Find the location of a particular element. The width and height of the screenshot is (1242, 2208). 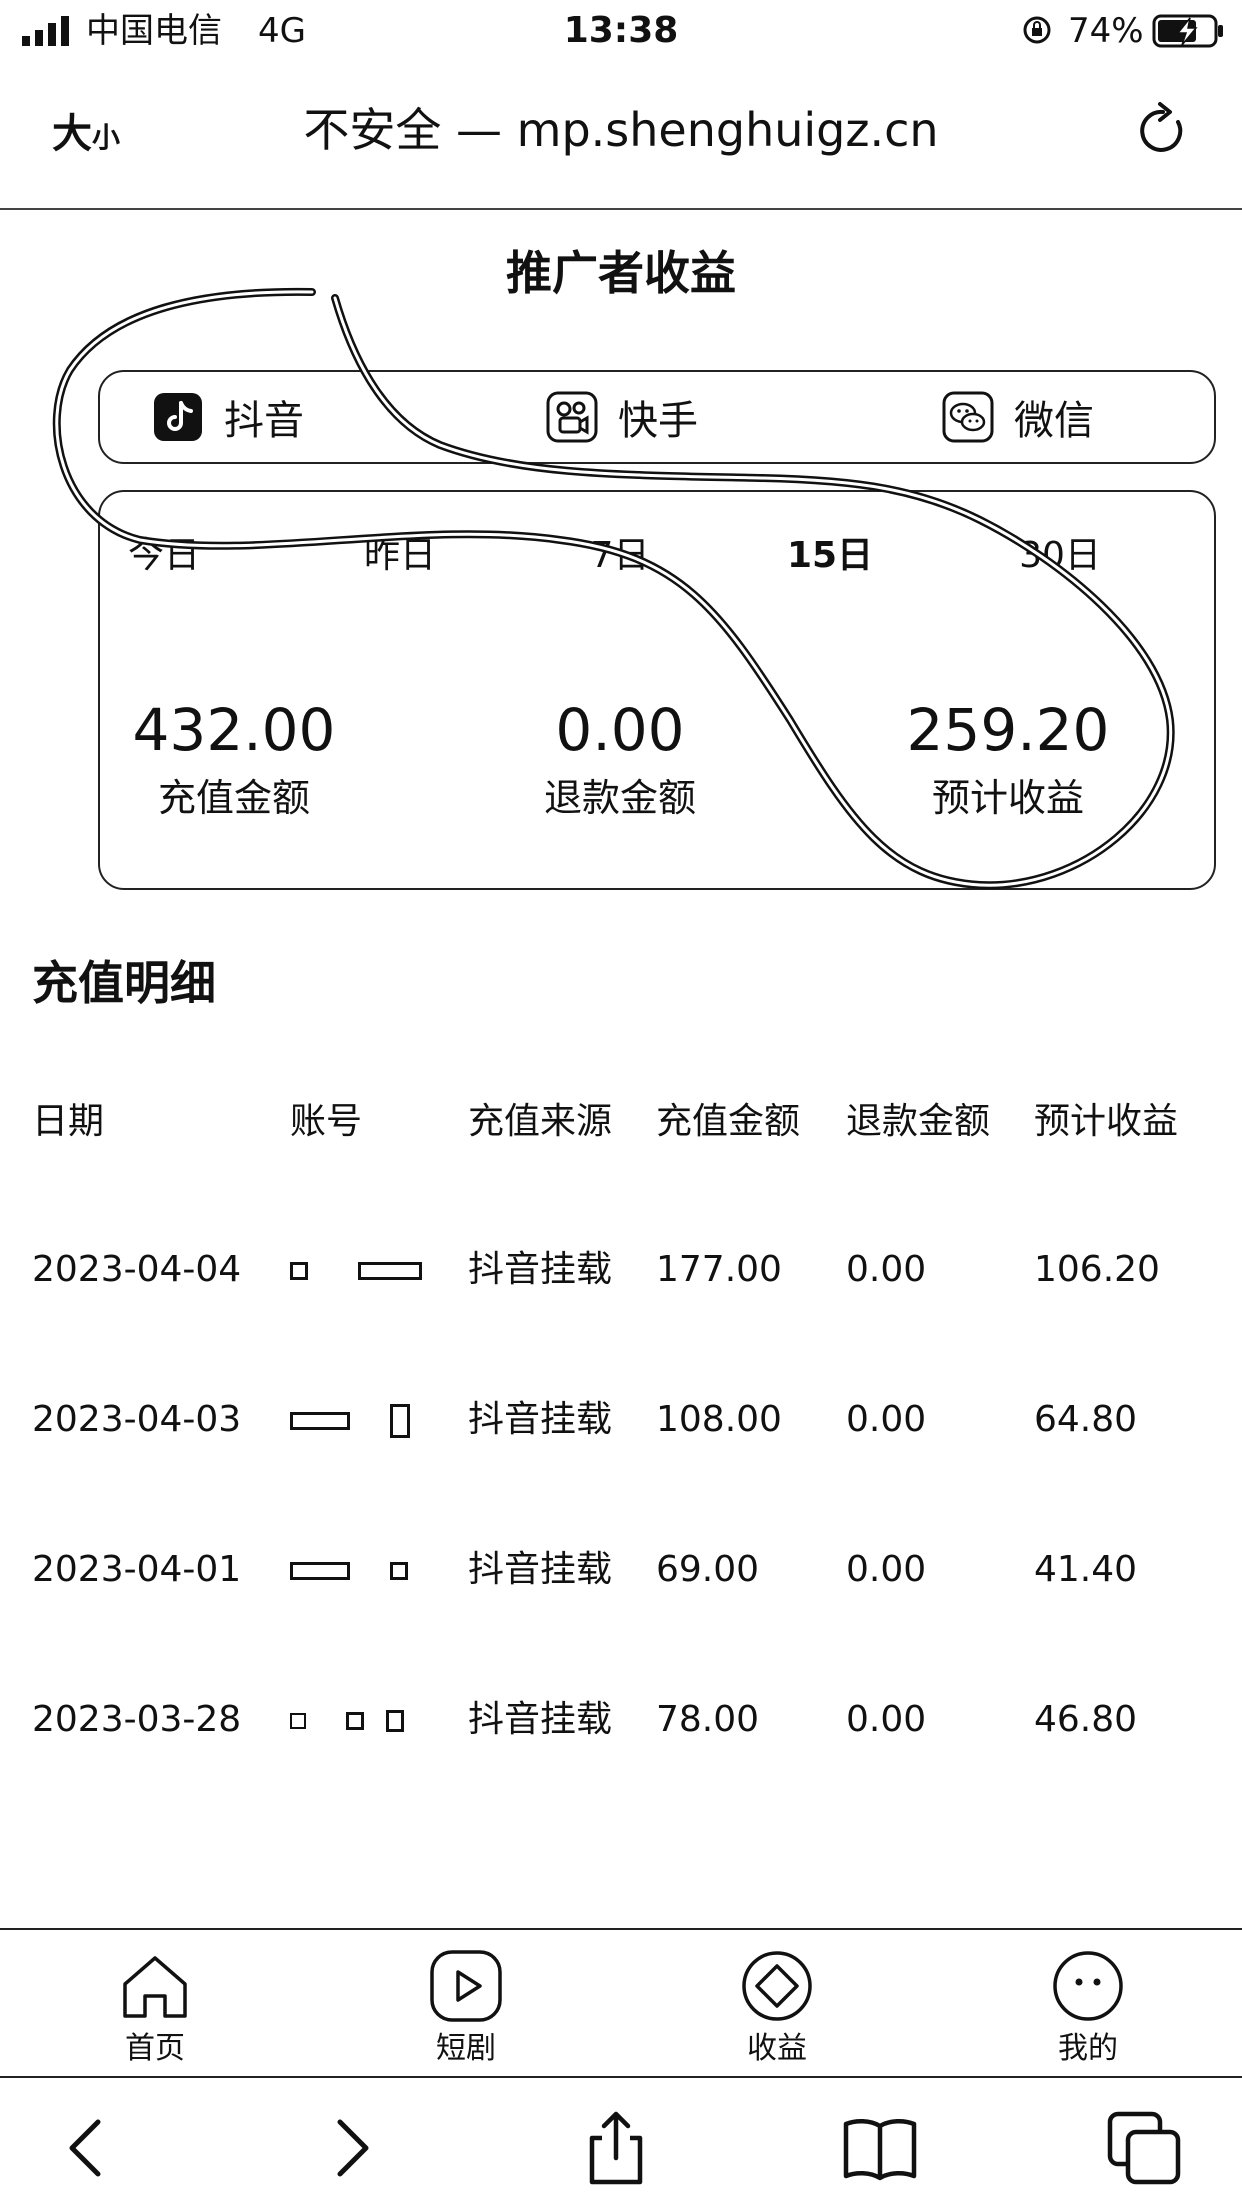

range-tab-30days: 30日 is located at coordinates (1060, 556).